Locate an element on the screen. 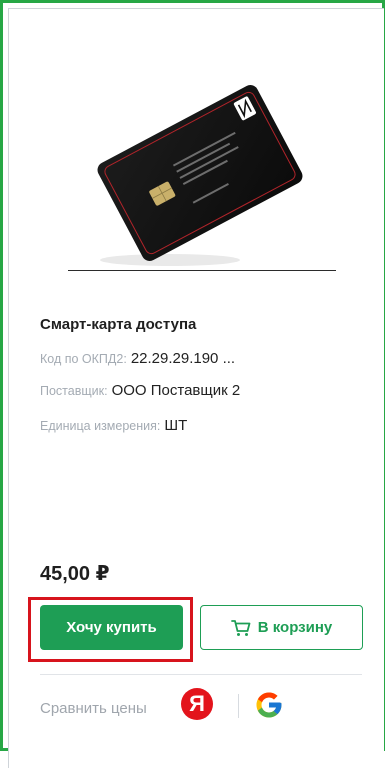 This screenshot has height=768, width=385. supplier-label: Поставщик: is located at coordinates (74, 391).